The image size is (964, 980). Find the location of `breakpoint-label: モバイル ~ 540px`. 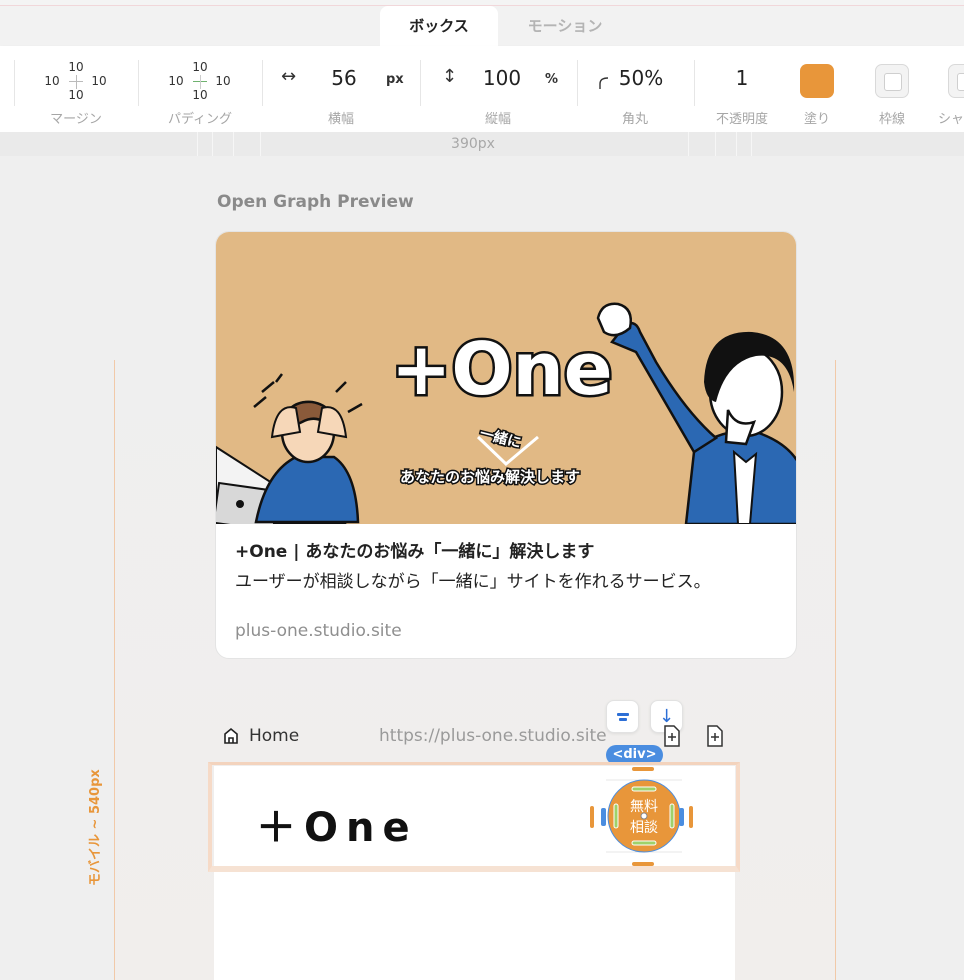

breakpoint-label: モバイル ~ 540px is located at coordinates (95, 827).